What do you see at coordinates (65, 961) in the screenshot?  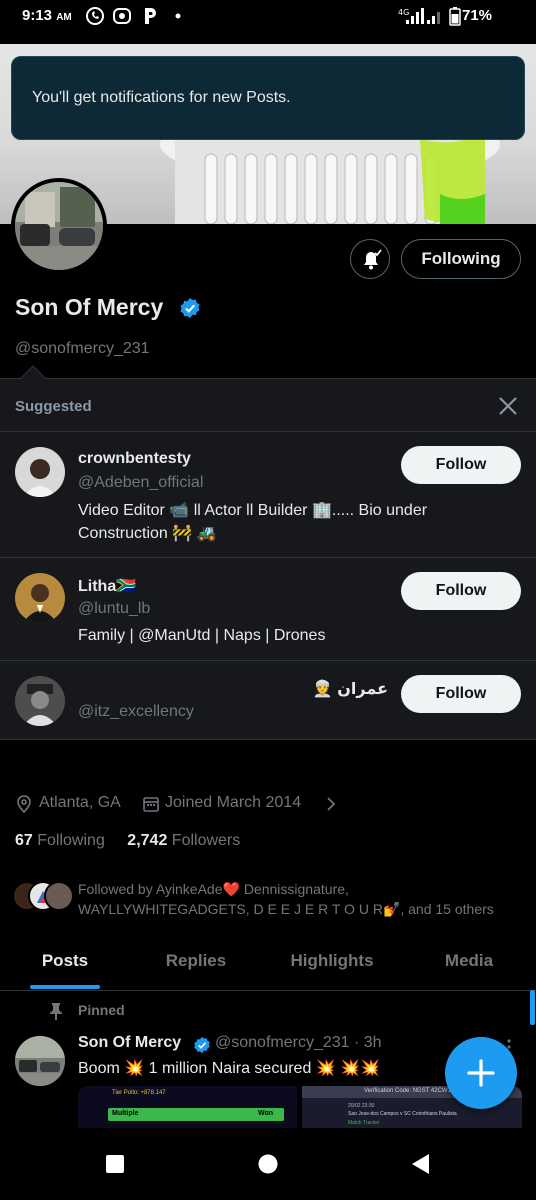 I see `tab-posts: Posts` at bounding box center [65, 961].